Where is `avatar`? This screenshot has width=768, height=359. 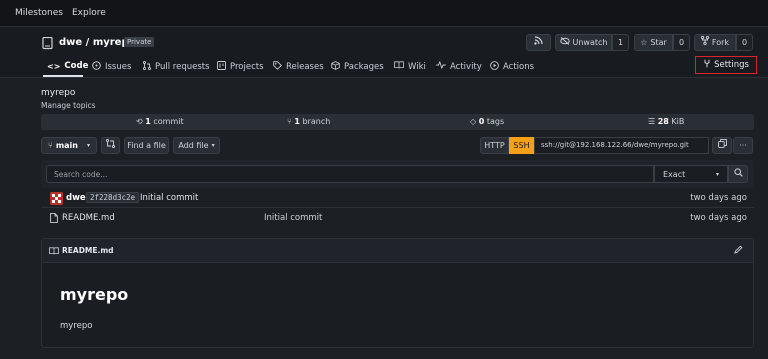 avatar is located at coordinates (56, 198).